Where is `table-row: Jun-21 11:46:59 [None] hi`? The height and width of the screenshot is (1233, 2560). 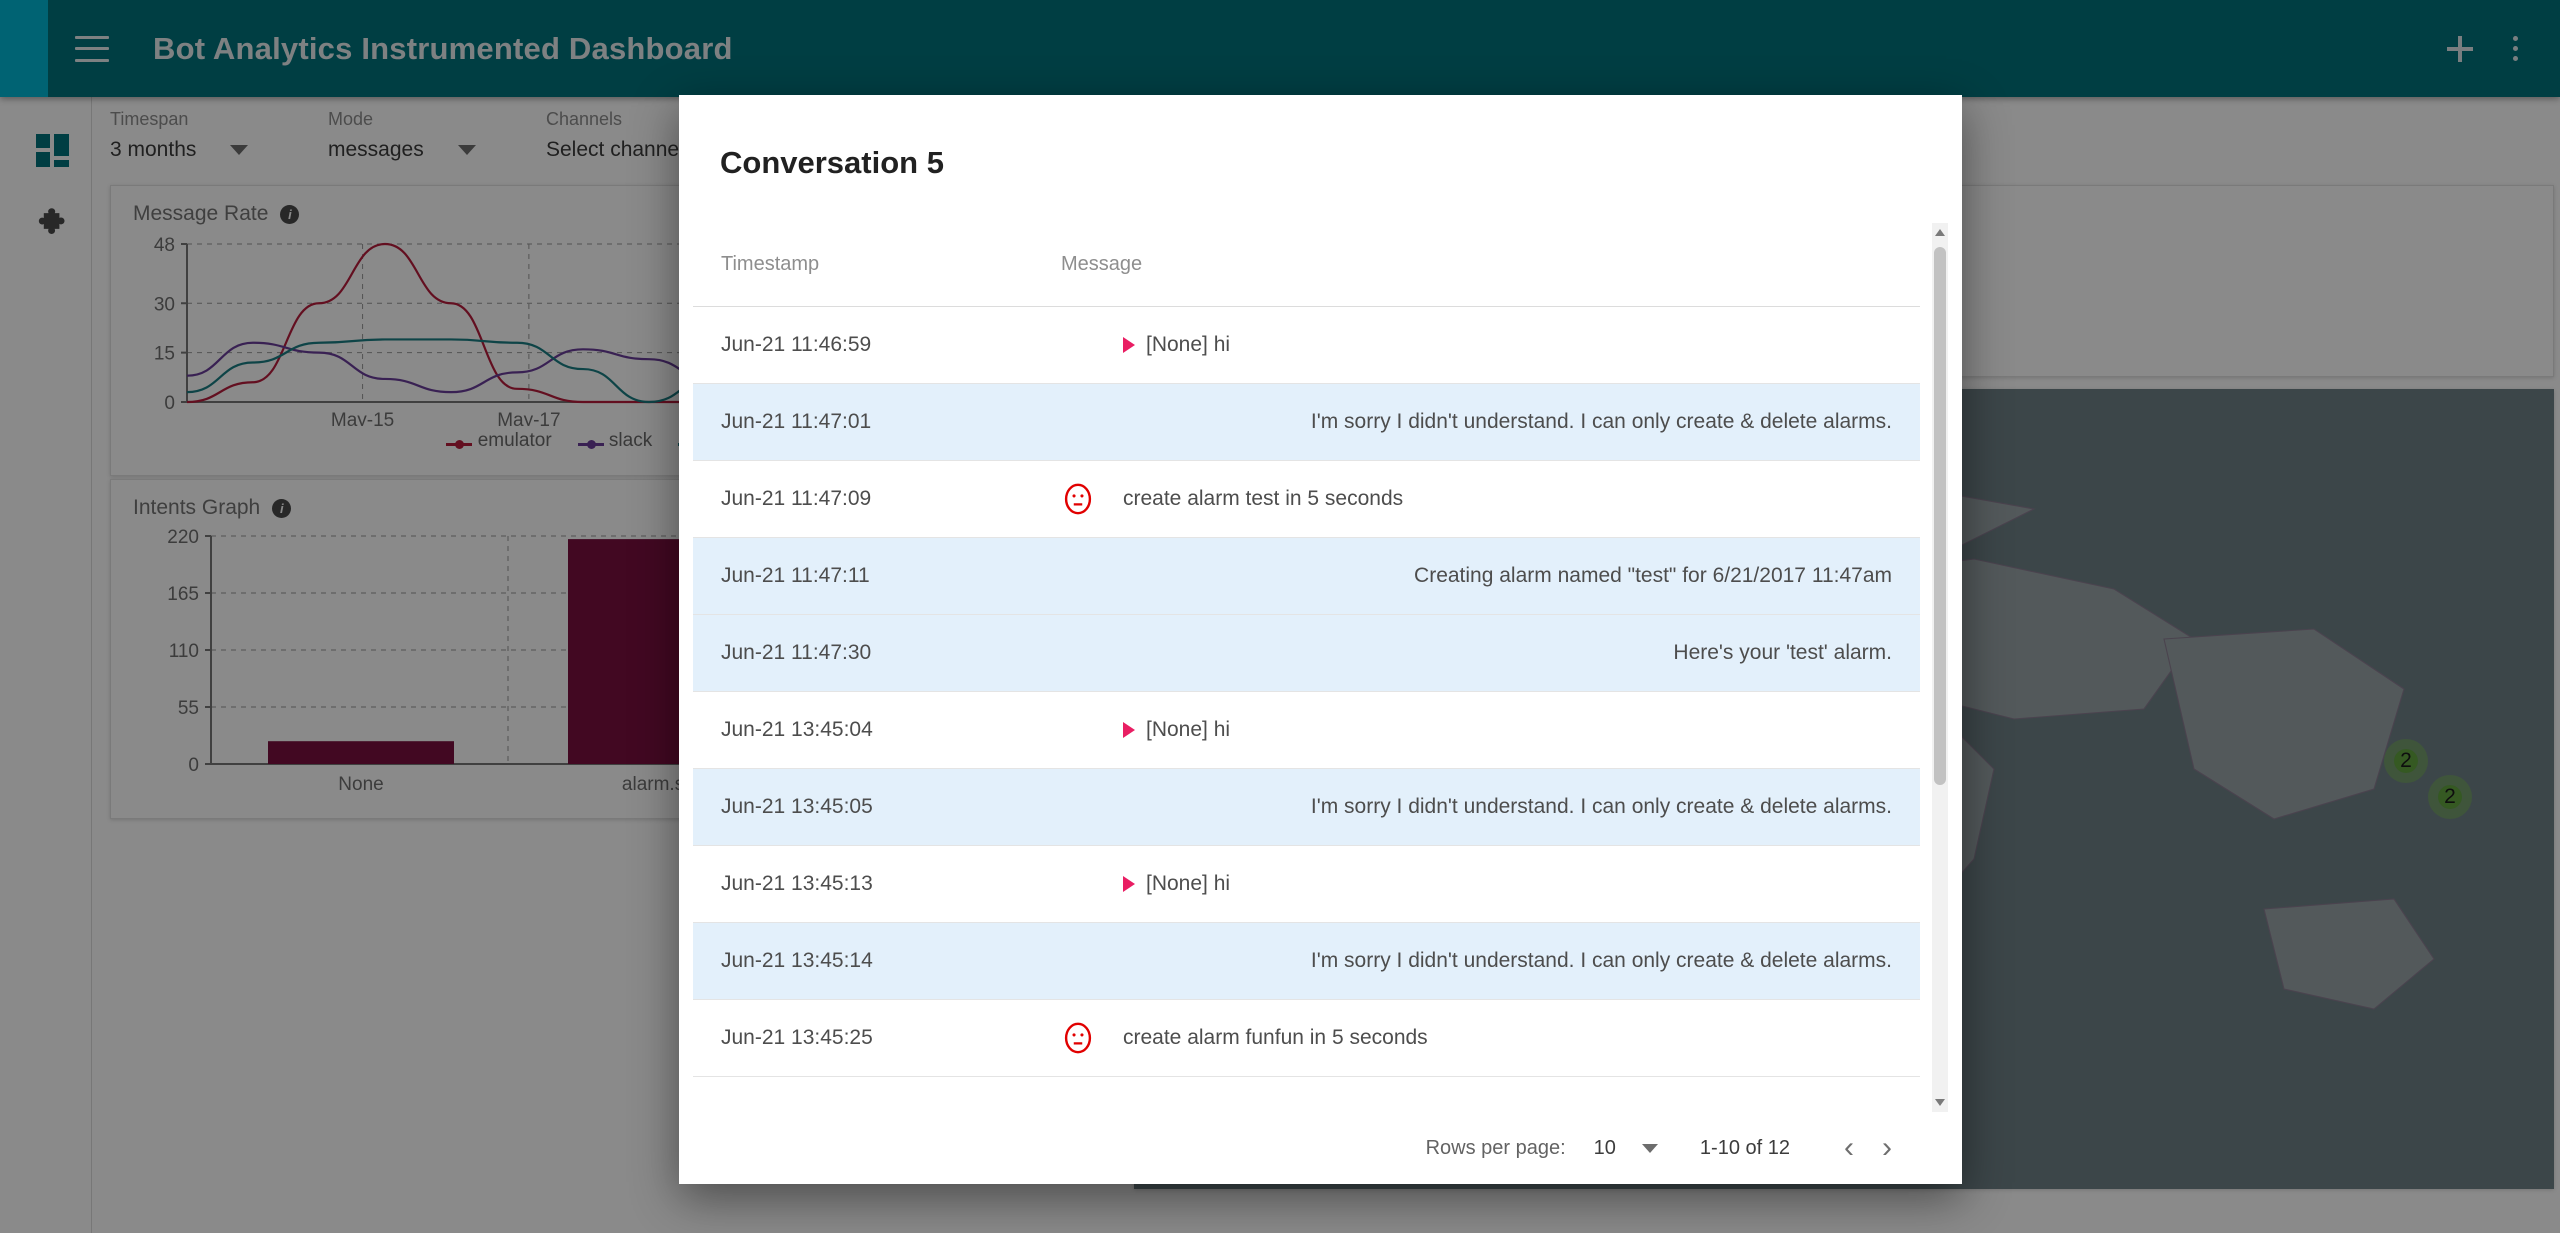
table-row: Jun-21 11:46:59 [None] hi is located at coordinates (1306, 345).